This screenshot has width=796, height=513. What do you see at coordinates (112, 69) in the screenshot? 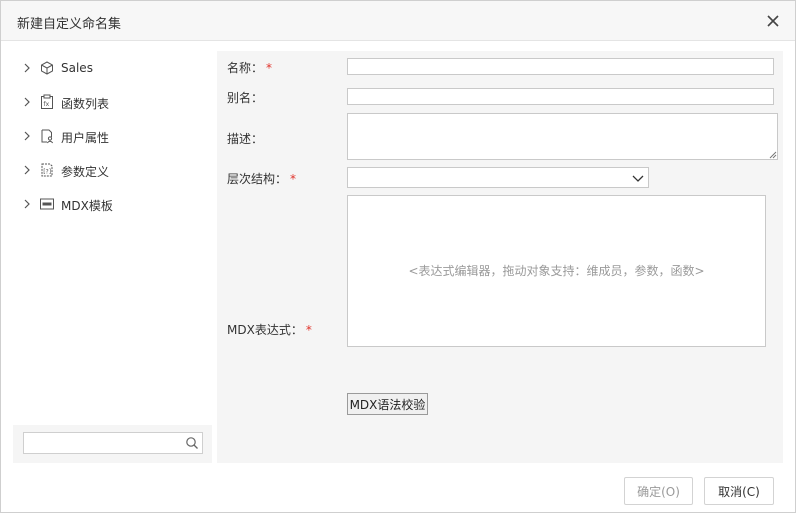
I see `tree-item-sales: Sales` at bounding box center [112, 69].